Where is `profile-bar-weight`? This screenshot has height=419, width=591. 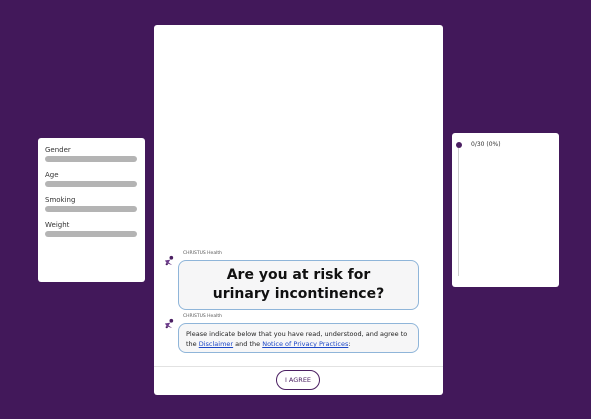 profile-bar-weight is located at coordinates (91, 234).